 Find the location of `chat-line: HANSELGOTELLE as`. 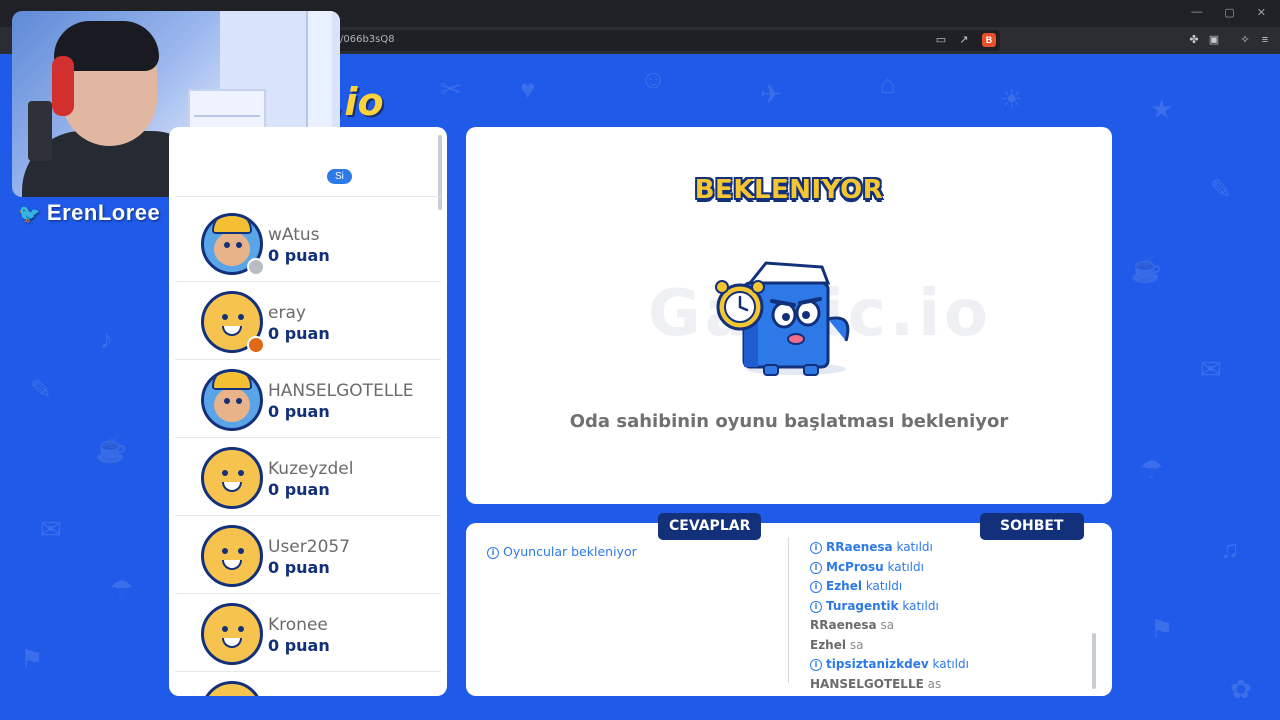

chat-line: HANSELGOTELLE as is located at coordinates (950, 684).